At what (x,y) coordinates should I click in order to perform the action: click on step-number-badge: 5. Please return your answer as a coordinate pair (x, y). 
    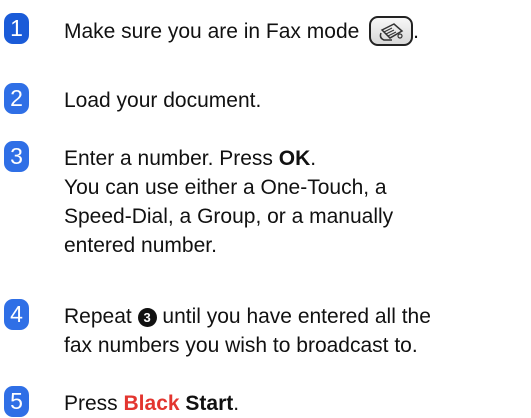
    Looking at the image, I should click on (16, 401).